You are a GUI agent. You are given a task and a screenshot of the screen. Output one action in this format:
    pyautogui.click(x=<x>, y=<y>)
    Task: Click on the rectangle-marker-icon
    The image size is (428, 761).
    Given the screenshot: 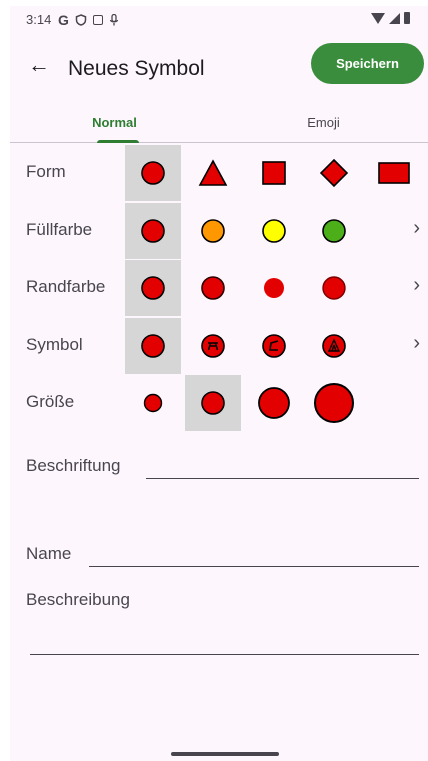 What is the action you would take?
    pyautogui.click(x=394, y=173)
    